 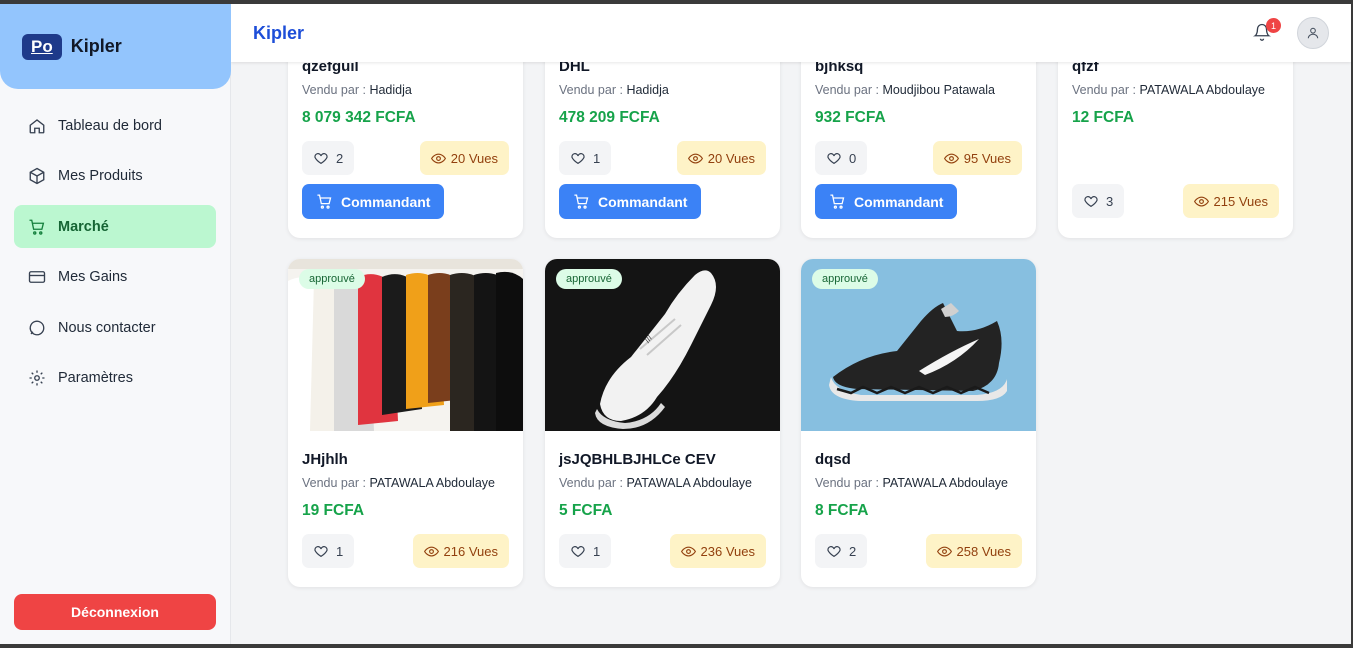 I want to click on product-title: JHjhlh, so click(x=405, y=459).